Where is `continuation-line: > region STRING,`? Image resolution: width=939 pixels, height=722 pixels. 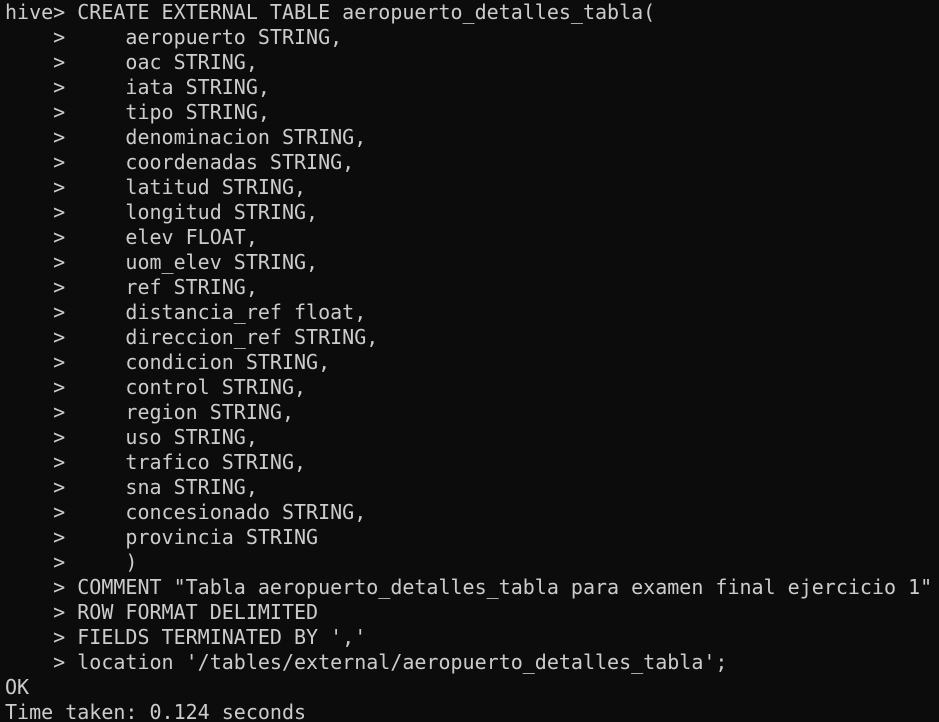
continuation-line: > region STRING, is located at coordinates (149, 412).